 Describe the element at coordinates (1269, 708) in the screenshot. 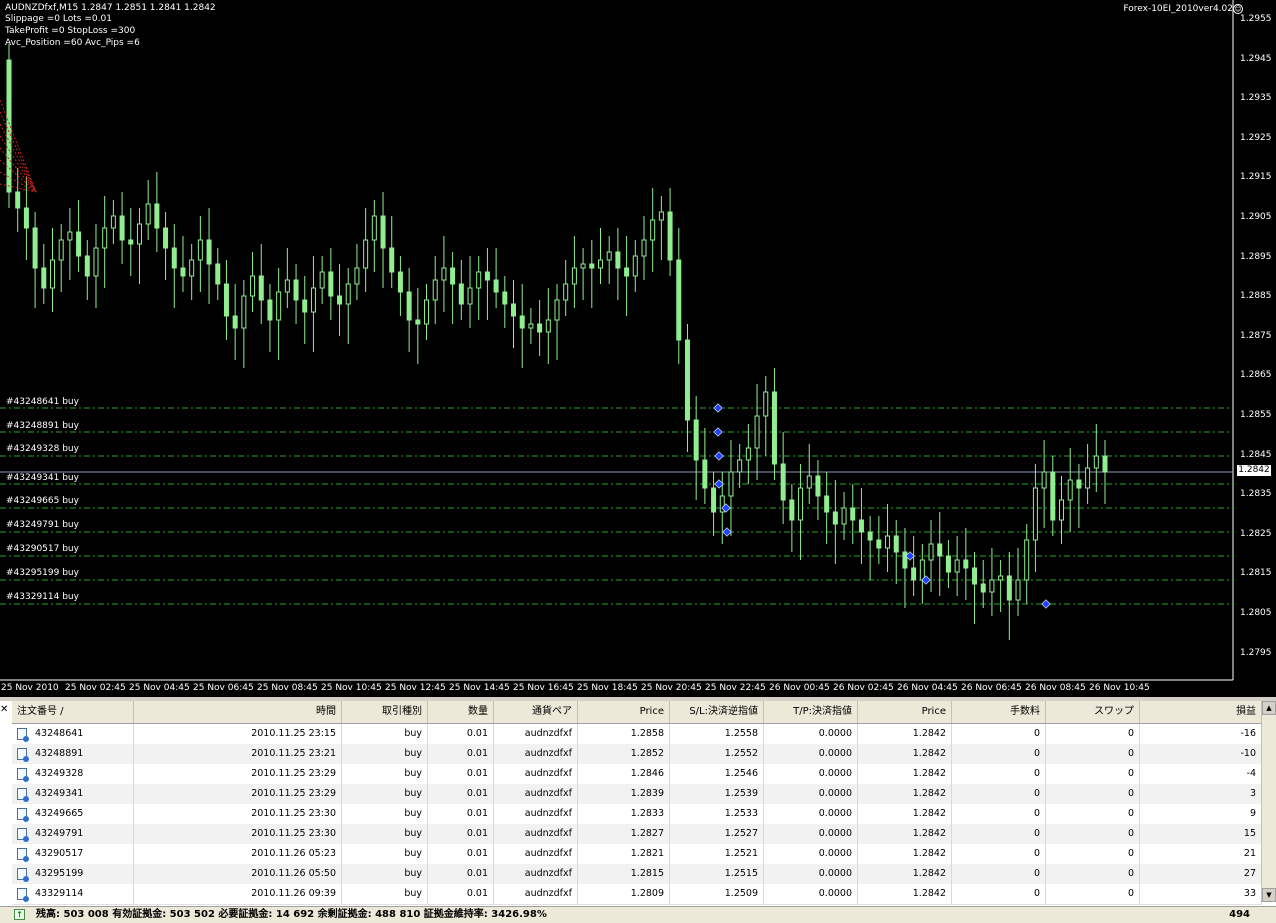

I see `scroll-up-icon: ▲` at that location.